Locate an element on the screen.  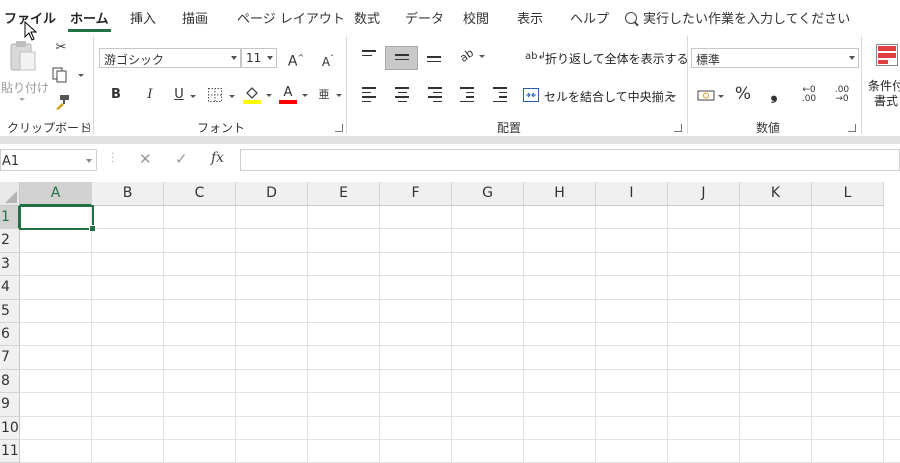
select-all-button is located at coordinates (10, 194).